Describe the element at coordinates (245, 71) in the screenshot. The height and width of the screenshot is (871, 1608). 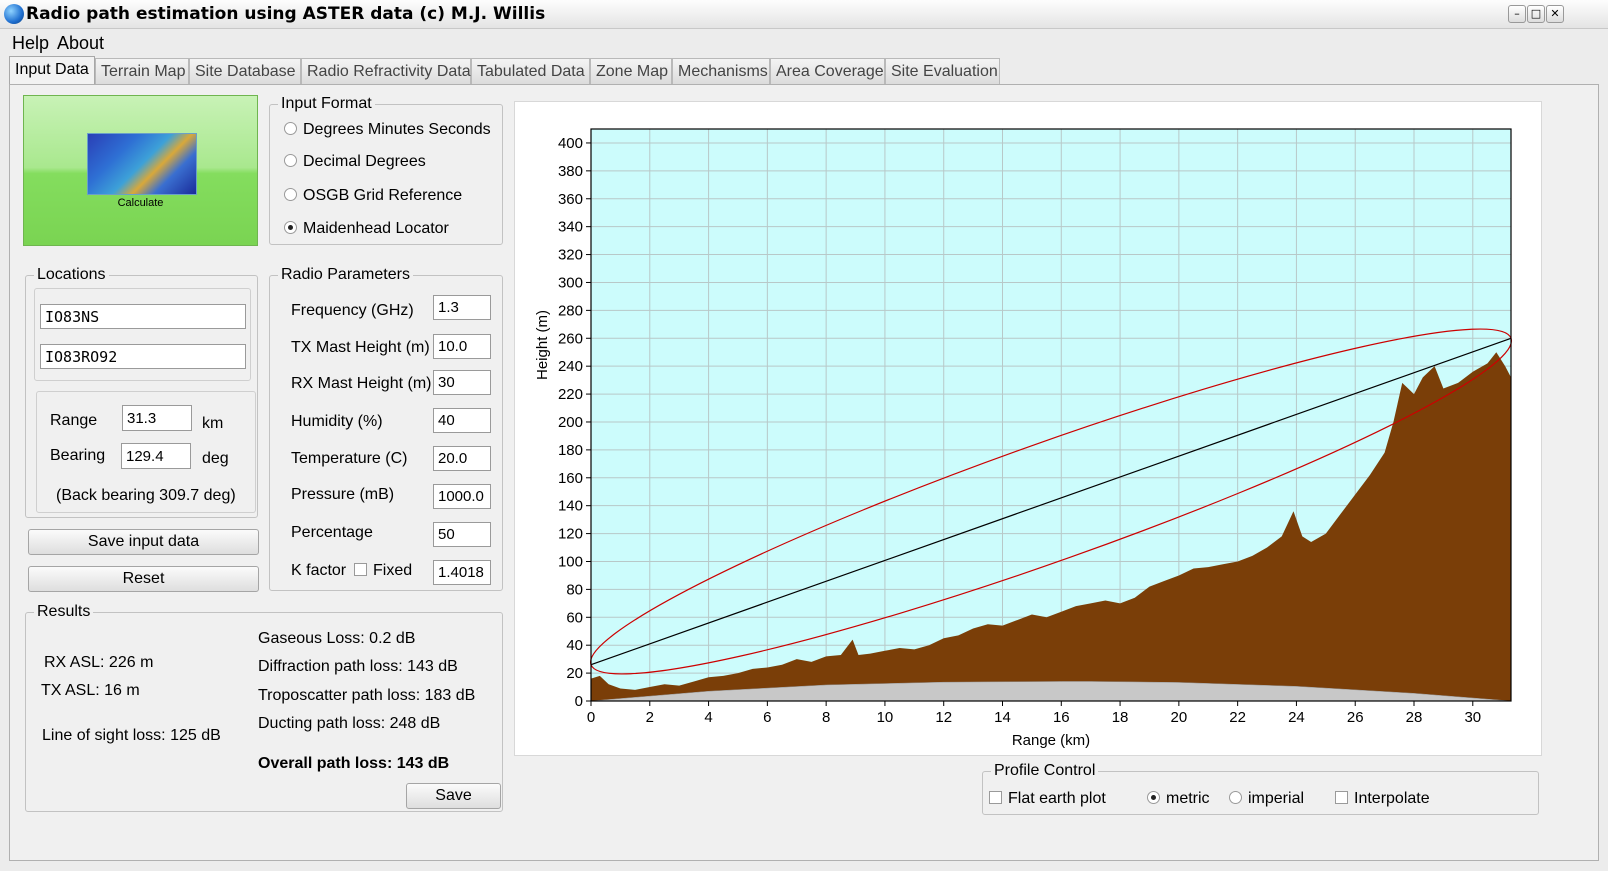
I see `tab-site-database: Site Database` at that location.